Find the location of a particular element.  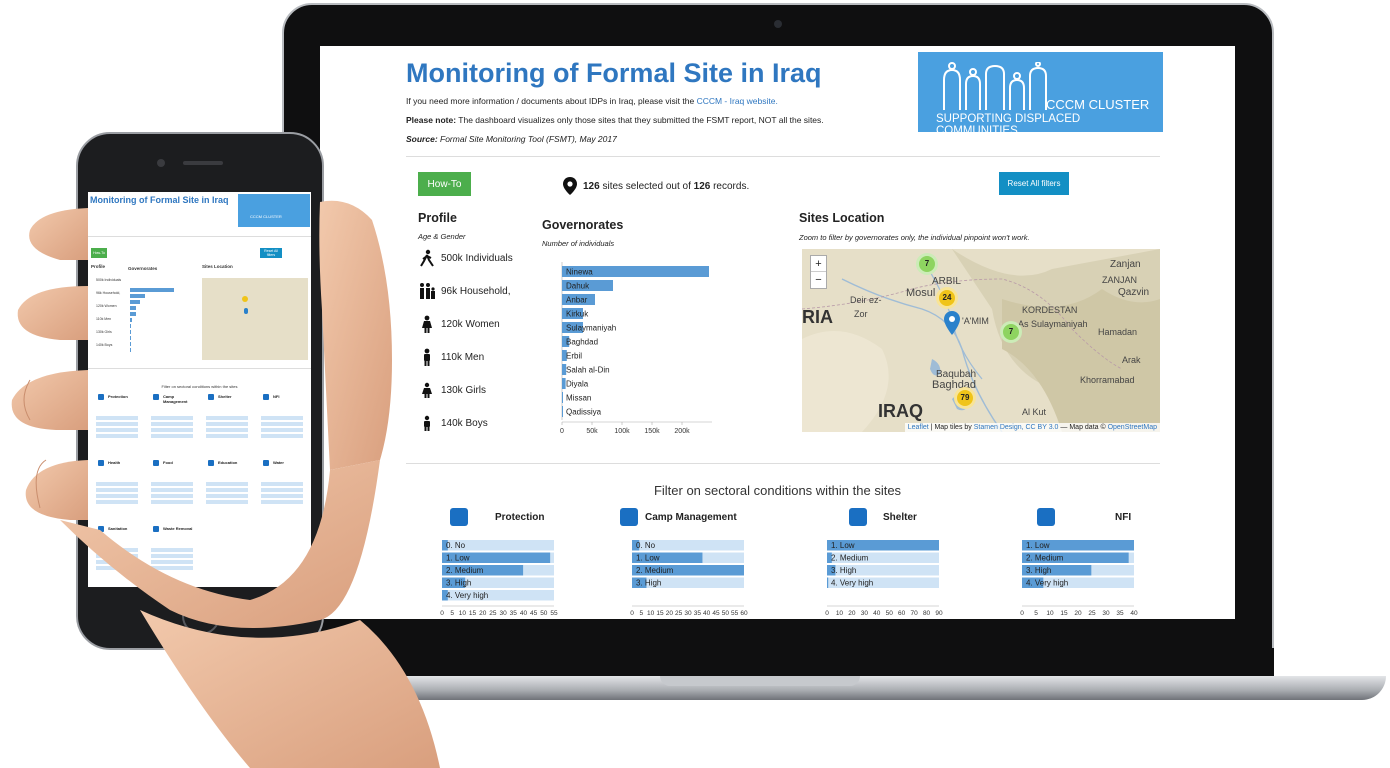

gov-bar-label: Missan is located at coordinates (578, 398).